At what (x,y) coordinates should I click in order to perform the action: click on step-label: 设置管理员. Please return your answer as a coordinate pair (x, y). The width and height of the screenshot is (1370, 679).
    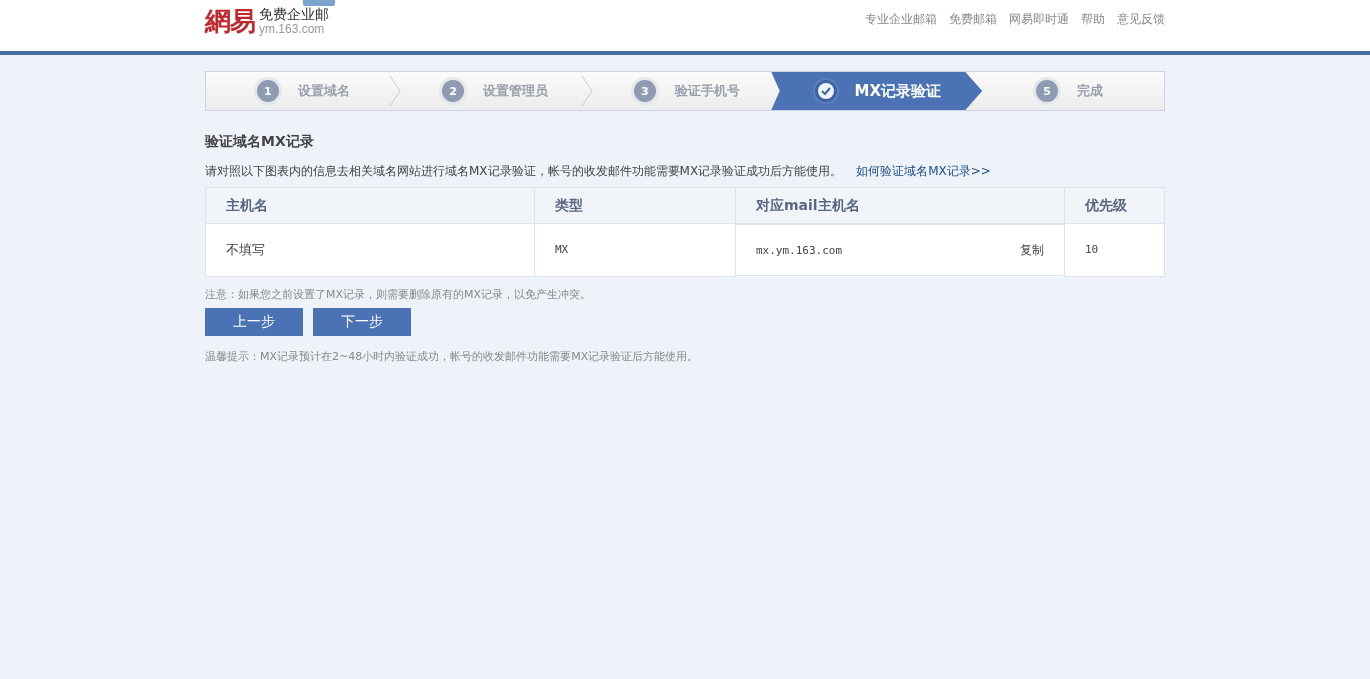
    Looking at the image, I should click on (516, 91).